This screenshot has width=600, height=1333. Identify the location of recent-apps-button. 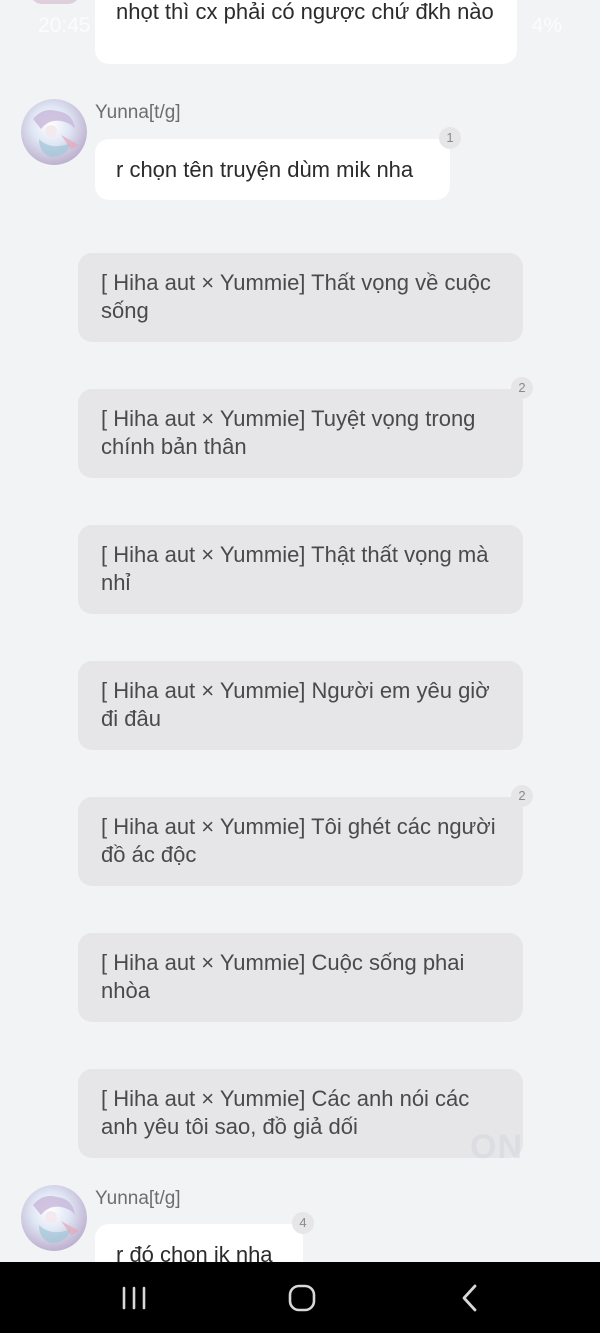
(134, 1297).